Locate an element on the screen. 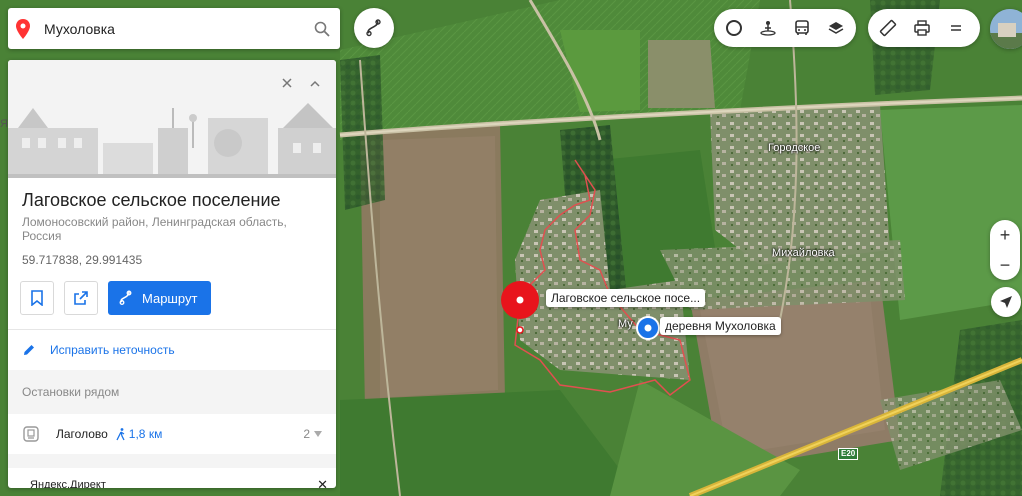 This screenshot has height=496, width=1022. zoom-control: + − is located at coordinates (1005, 250).